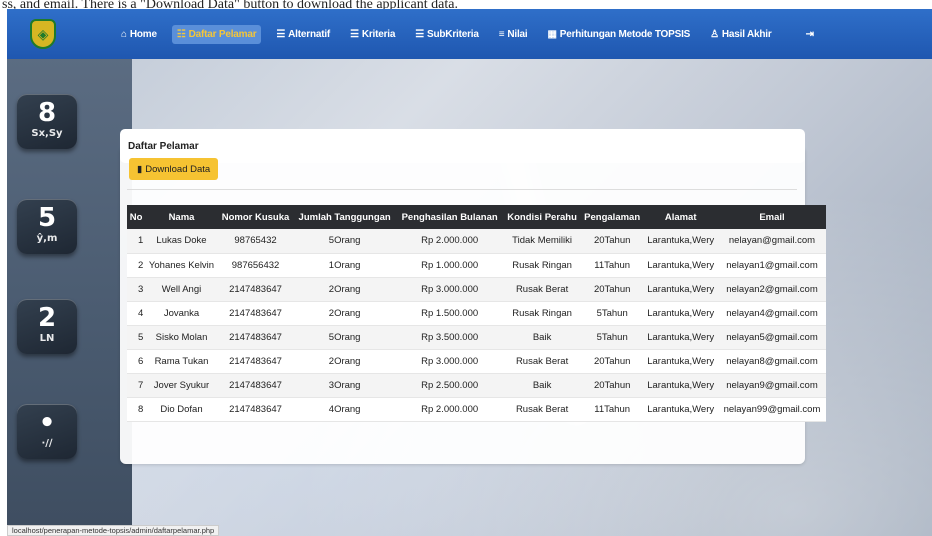 This screenshot has height=536, width=932. Describe the element at coordinates (47, 226) in the screenshot. I see `calc-key-5: 5 ŷ,m` at that location.